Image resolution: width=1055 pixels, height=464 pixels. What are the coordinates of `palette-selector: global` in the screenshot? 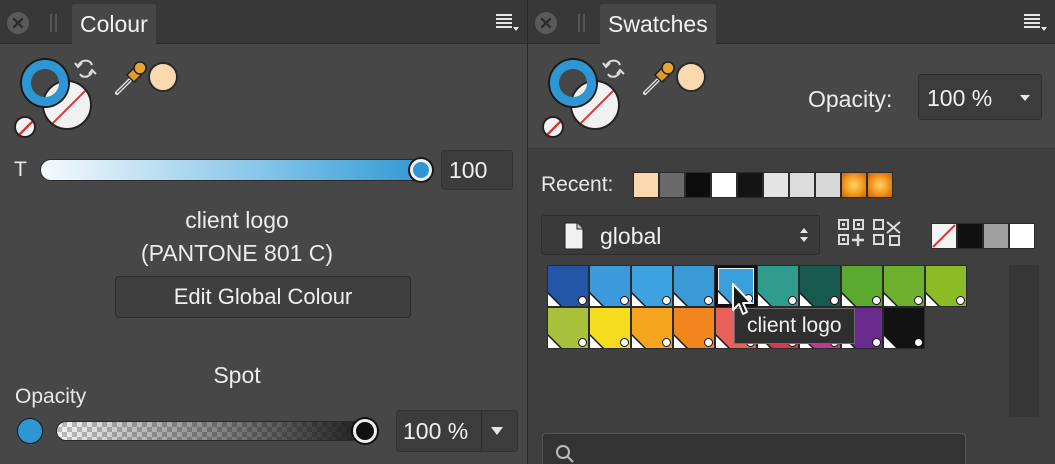 It's located at (680, 235).